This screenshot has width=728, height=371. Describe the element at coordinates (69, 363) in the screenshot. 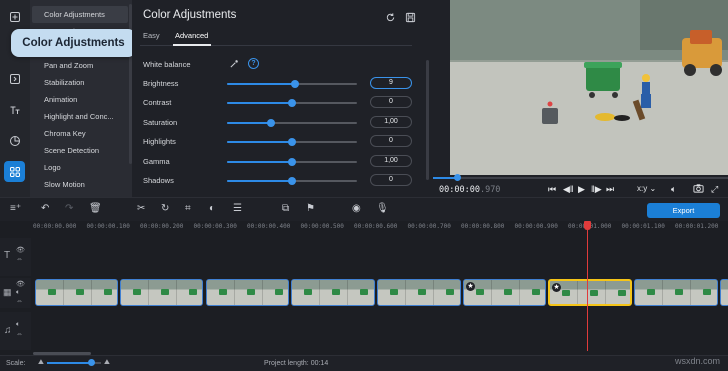

I see `scale-slider-fill` at that location.